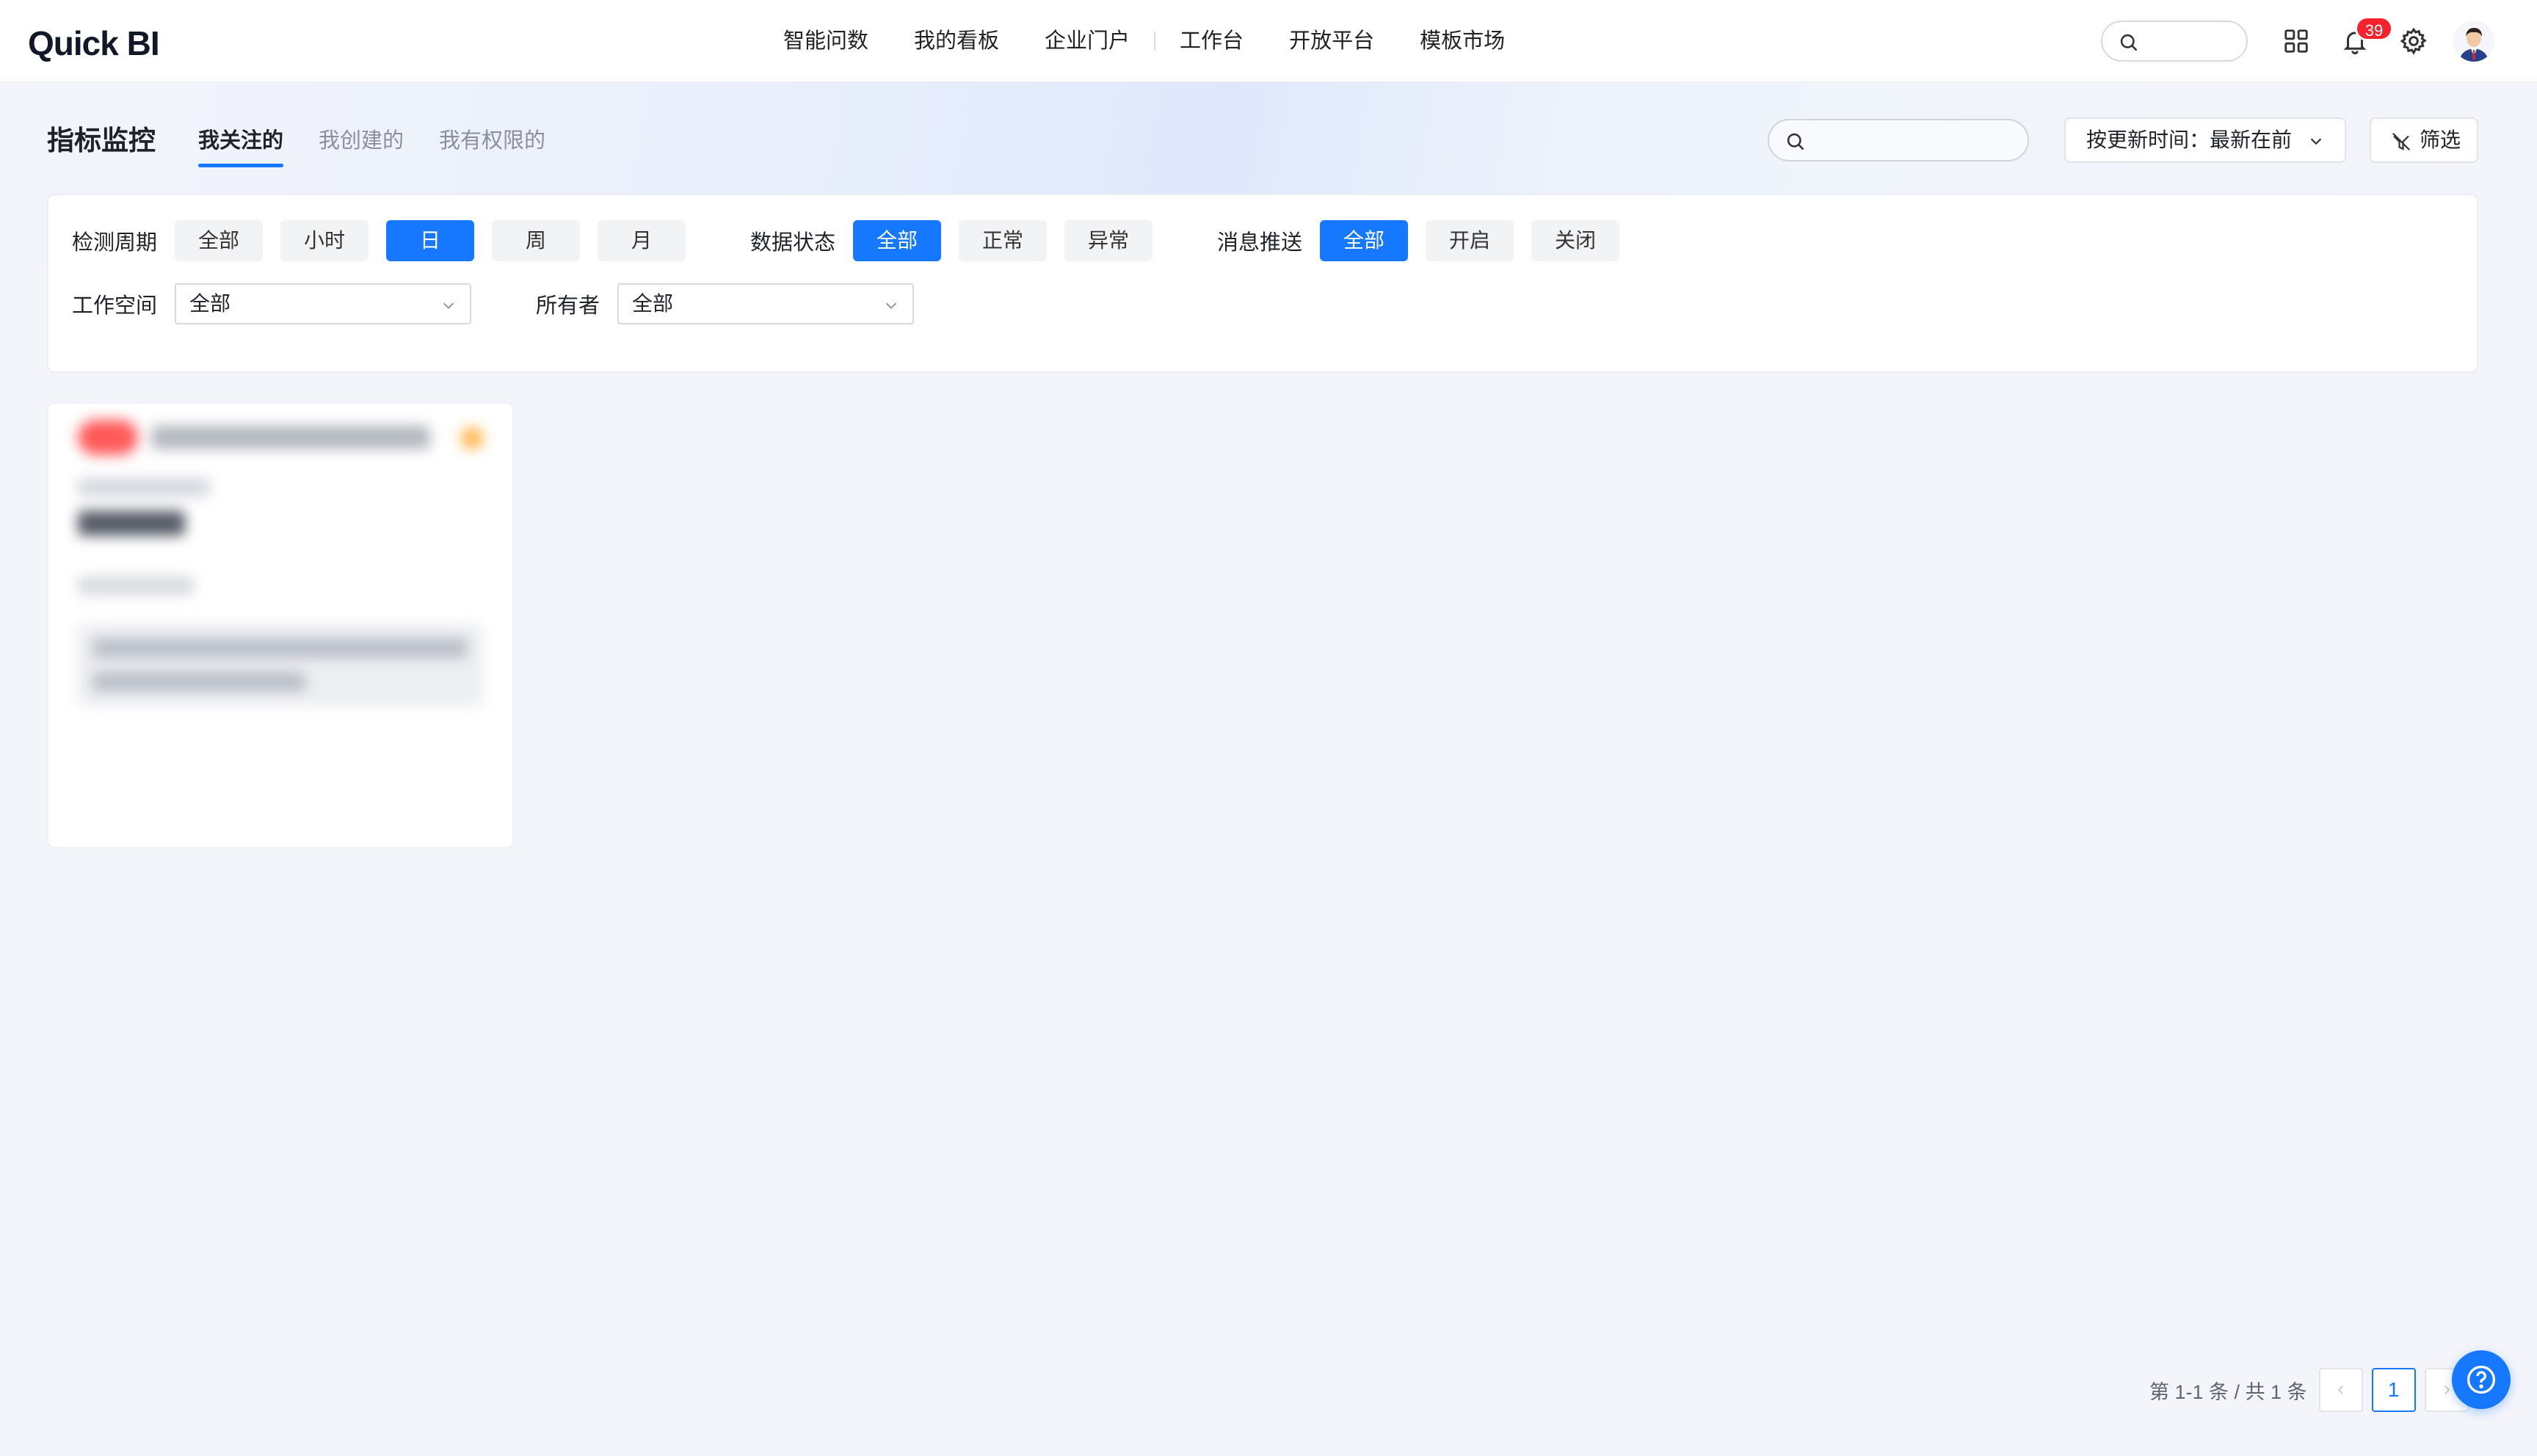 The height and width of the screenshot is (1456, 2537). Describe the element at coordinates (108, 438) in the screenshot. I see `status-tag` at that location.